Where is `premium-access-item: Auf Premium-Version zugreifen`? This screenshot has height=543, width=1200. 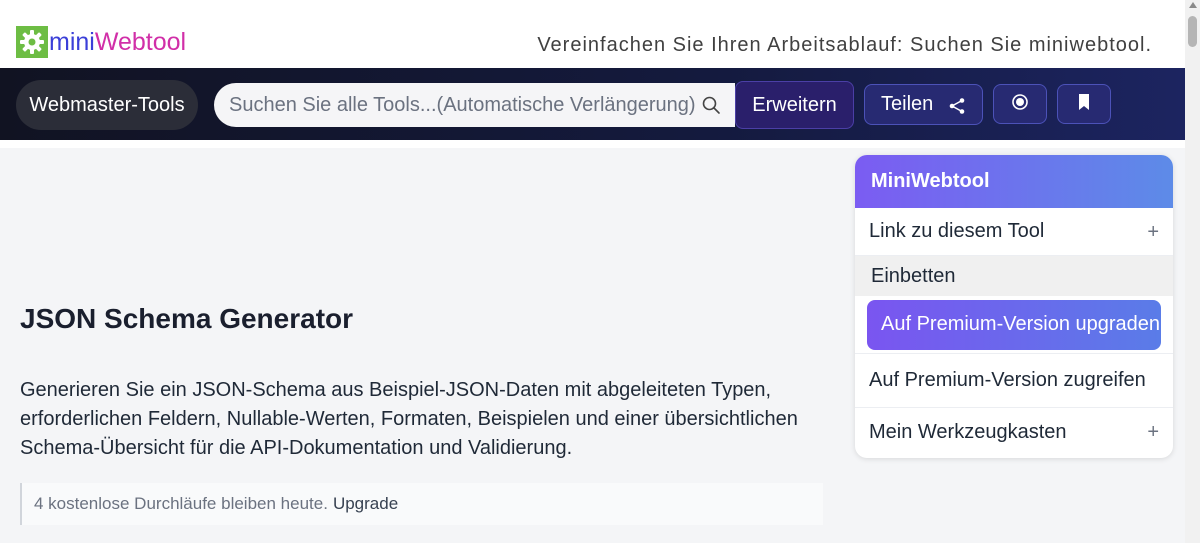
premium-access-item: Auf Premium-Version zugreifen is located at coordinates (1014, 381).